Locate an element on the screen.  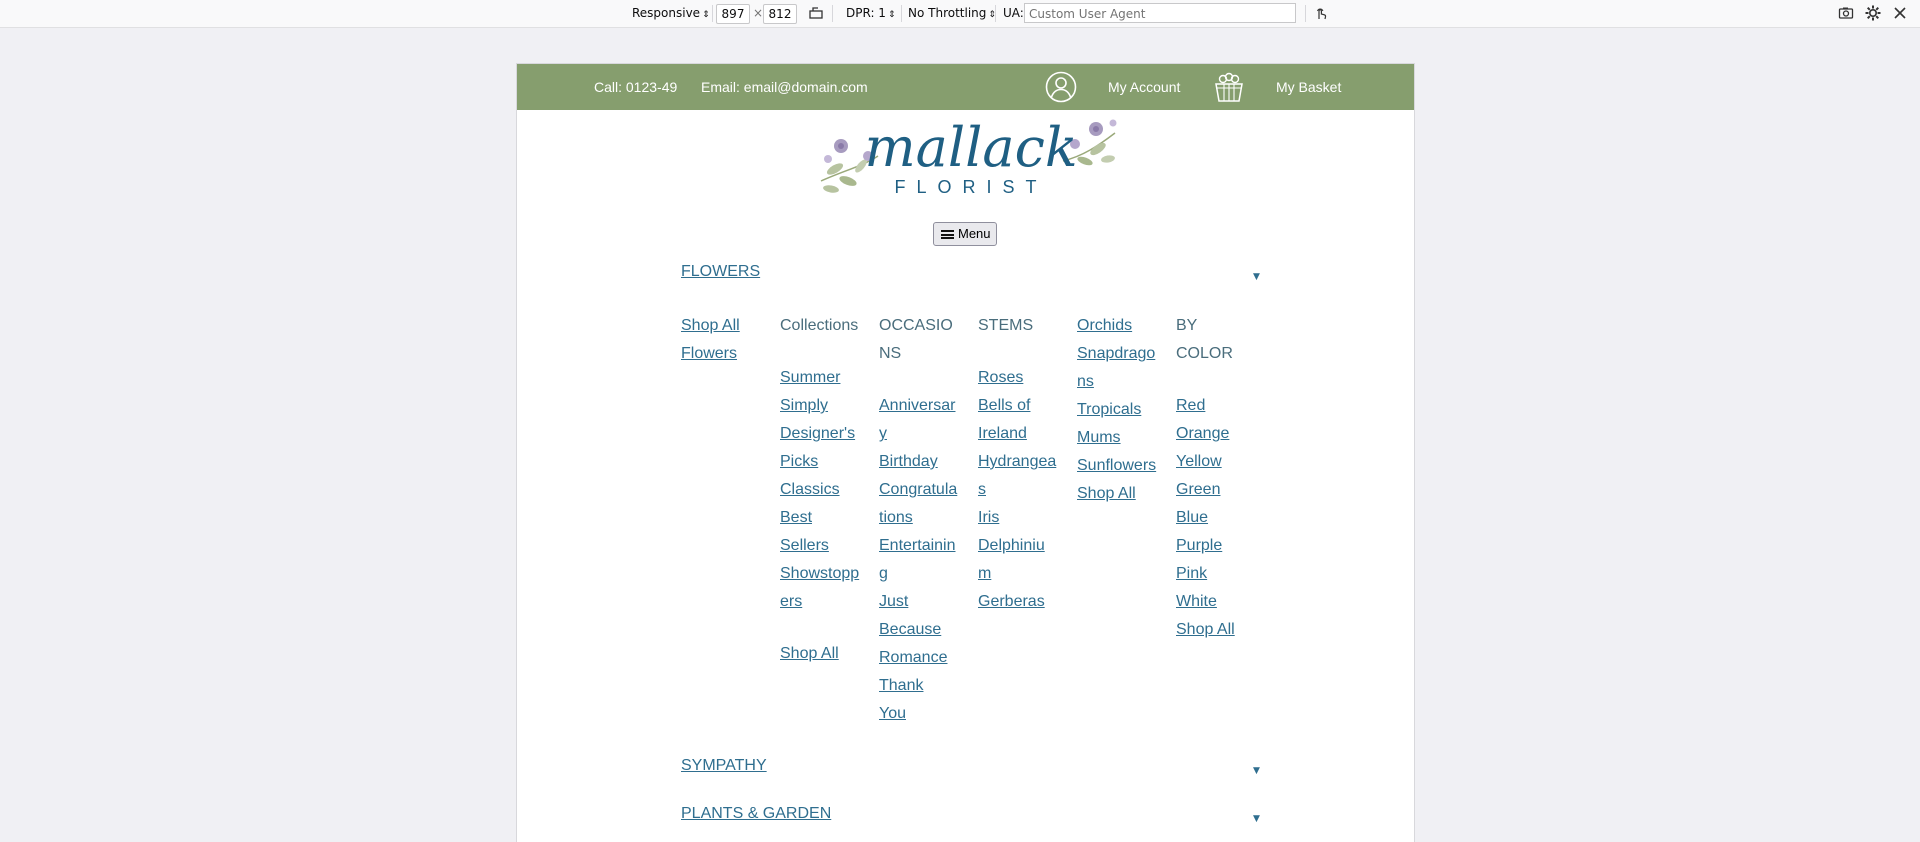
screenshot-icon is located at coordinates (1846, 13).